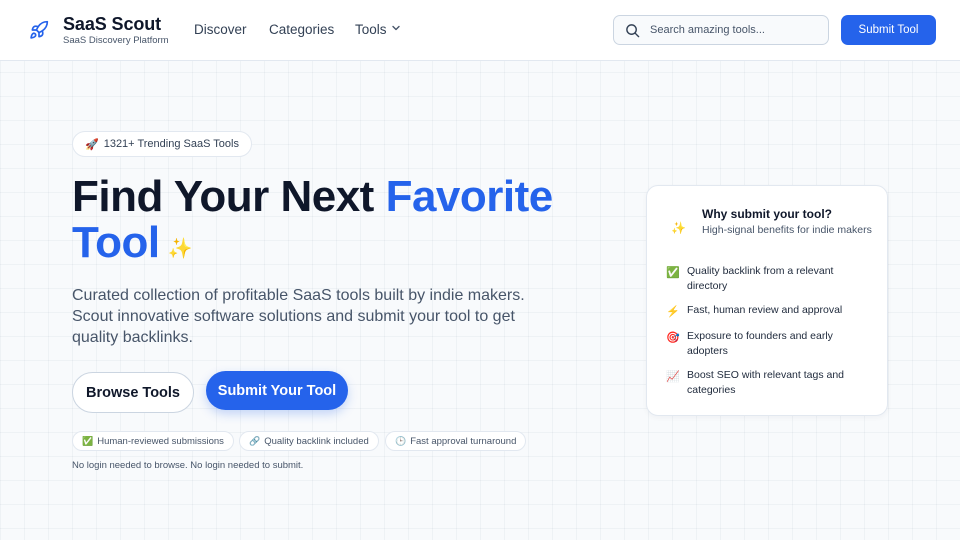 Image resolution: width=960 pixels, height=540 pixels. I want to click on rocket-icon, so click(39, 30).